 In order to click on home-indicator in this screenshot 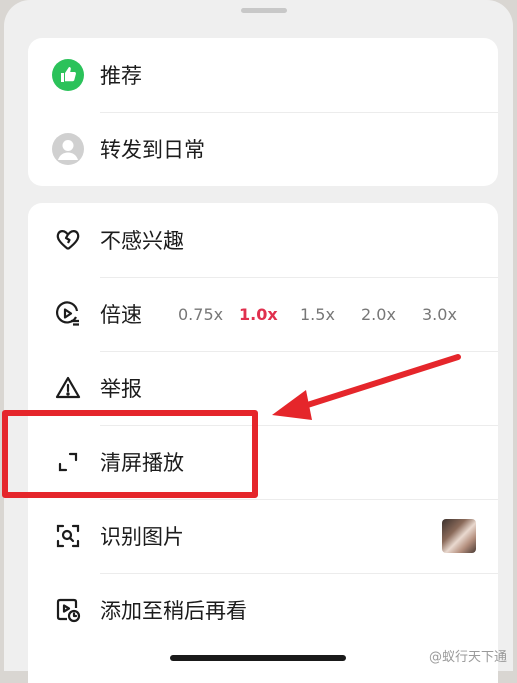, I will do `click(258, 658)`.